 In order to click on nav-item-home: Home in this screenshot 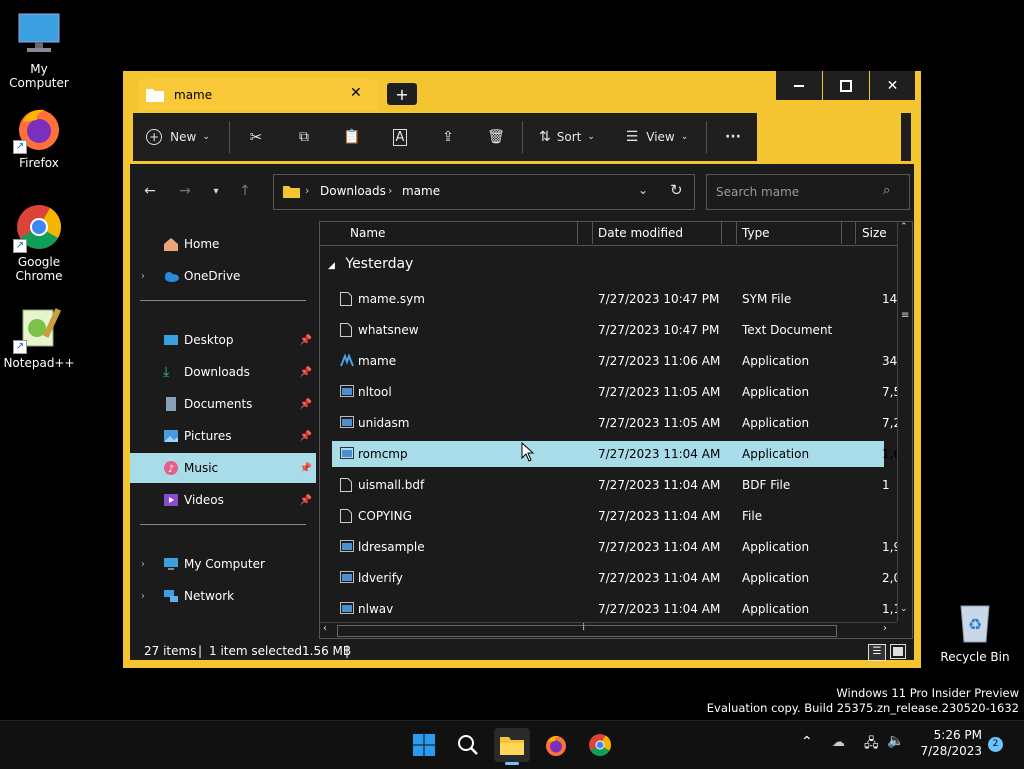, I will do `click(223, 244)`.